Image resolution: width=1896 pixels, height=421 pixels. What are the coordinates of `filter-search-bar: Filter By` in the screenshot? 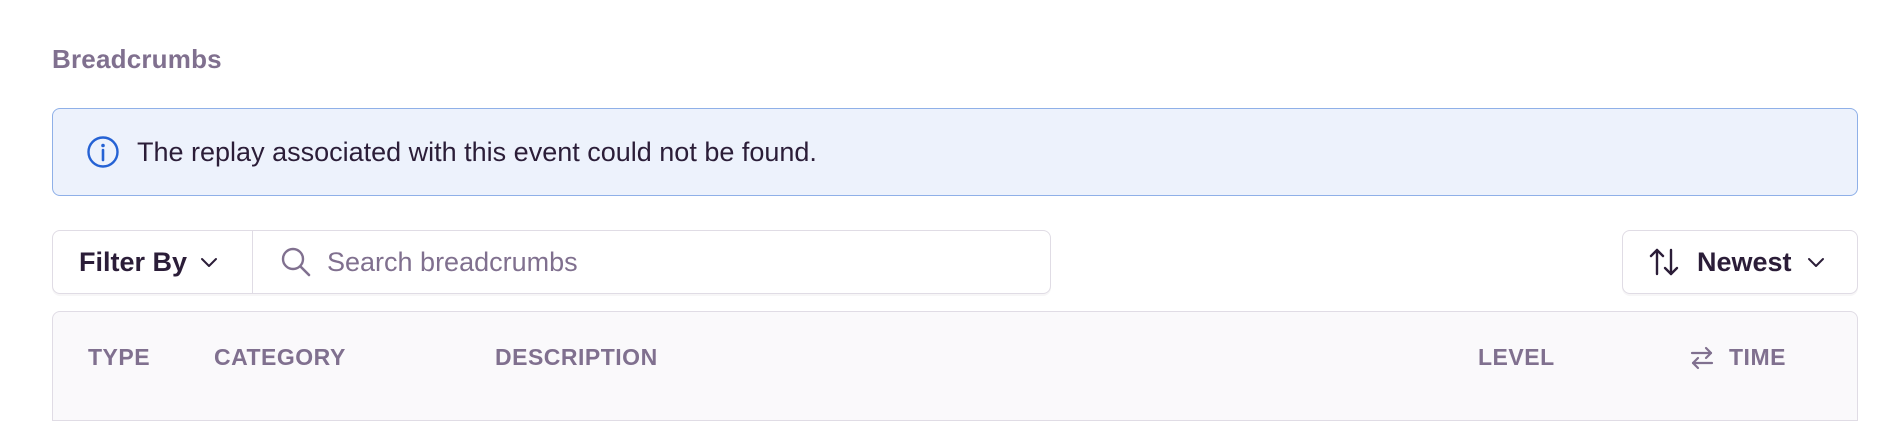 It's located at (551, 262).